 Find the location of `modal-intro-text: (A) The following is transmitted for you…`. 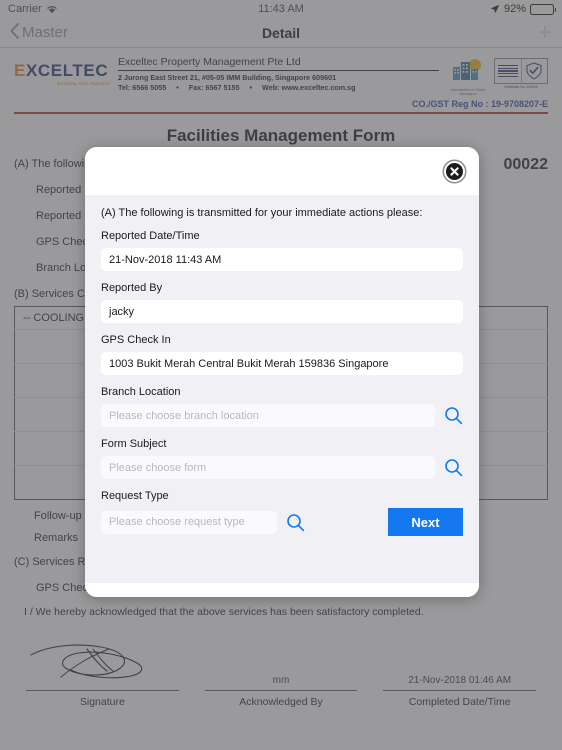

modal-intro-text: (A) The following is transmitted for you… is located at coordinates (262, 213).